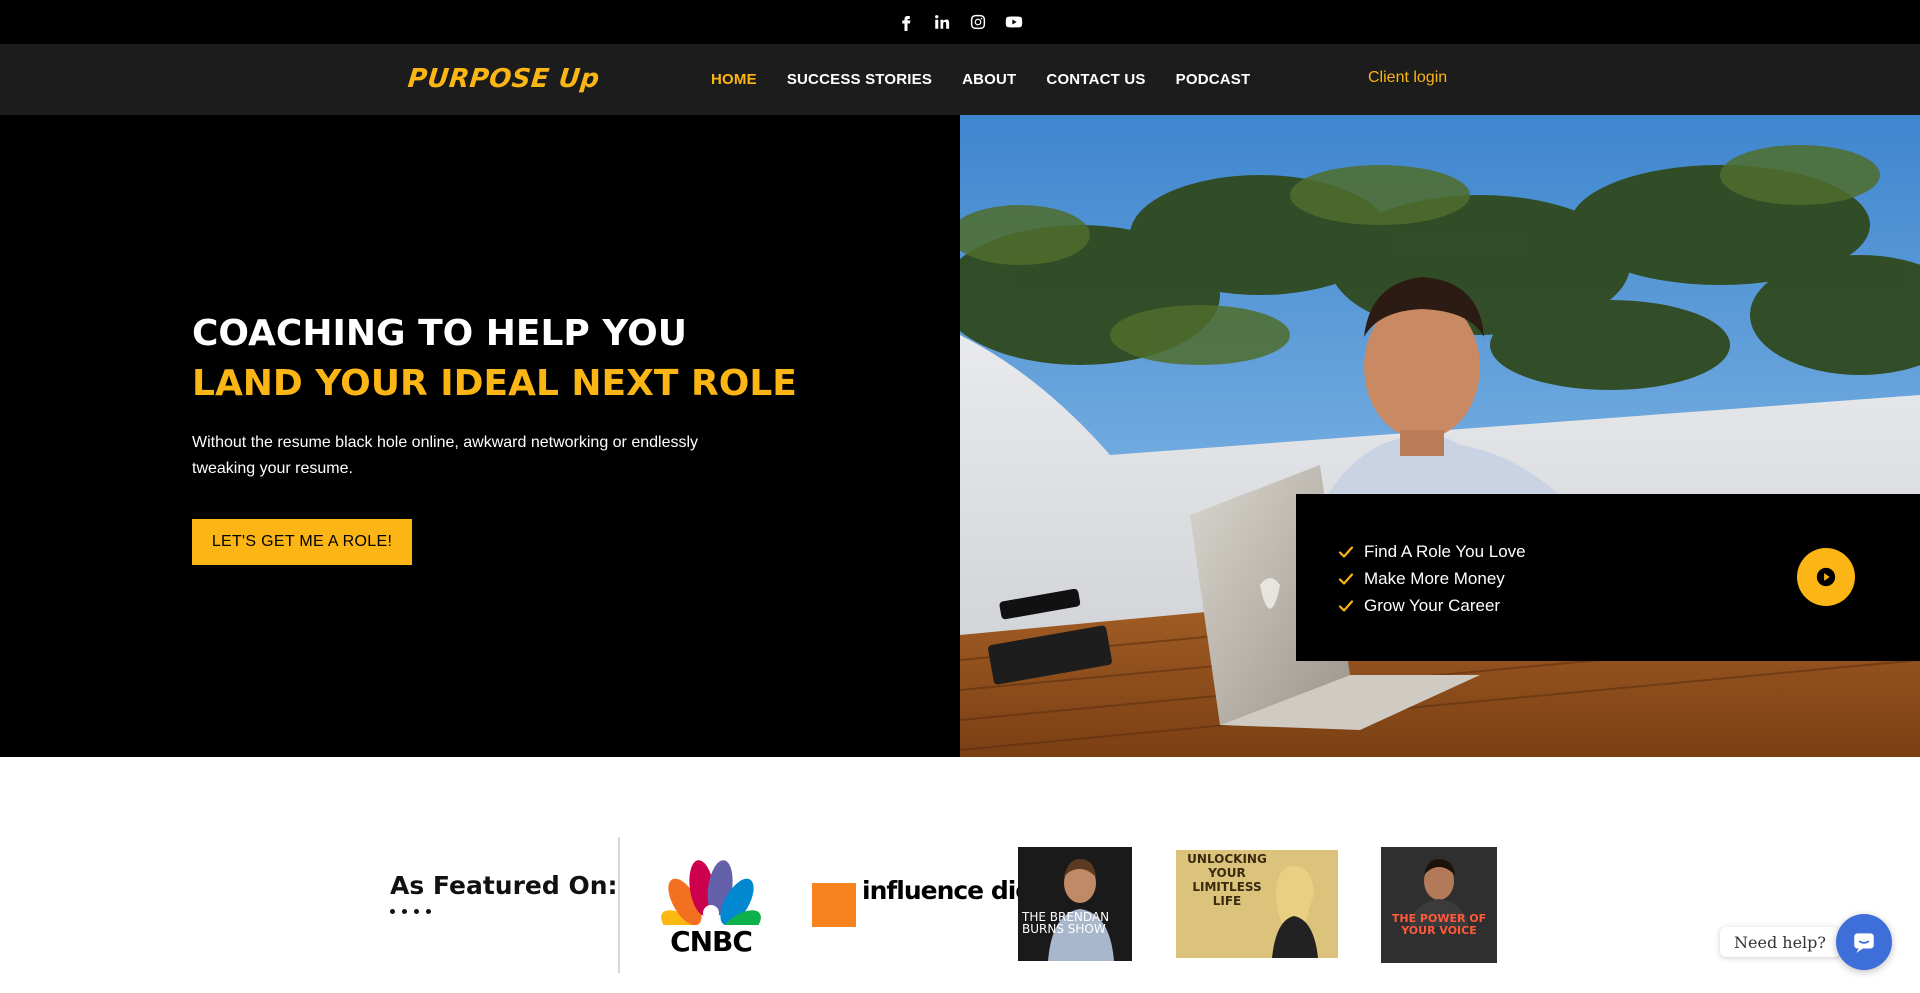 The image size is (1920, 993). Describe the element at coordinates (711, 902) in the screenshot. I see `peacock-icon` at that location.